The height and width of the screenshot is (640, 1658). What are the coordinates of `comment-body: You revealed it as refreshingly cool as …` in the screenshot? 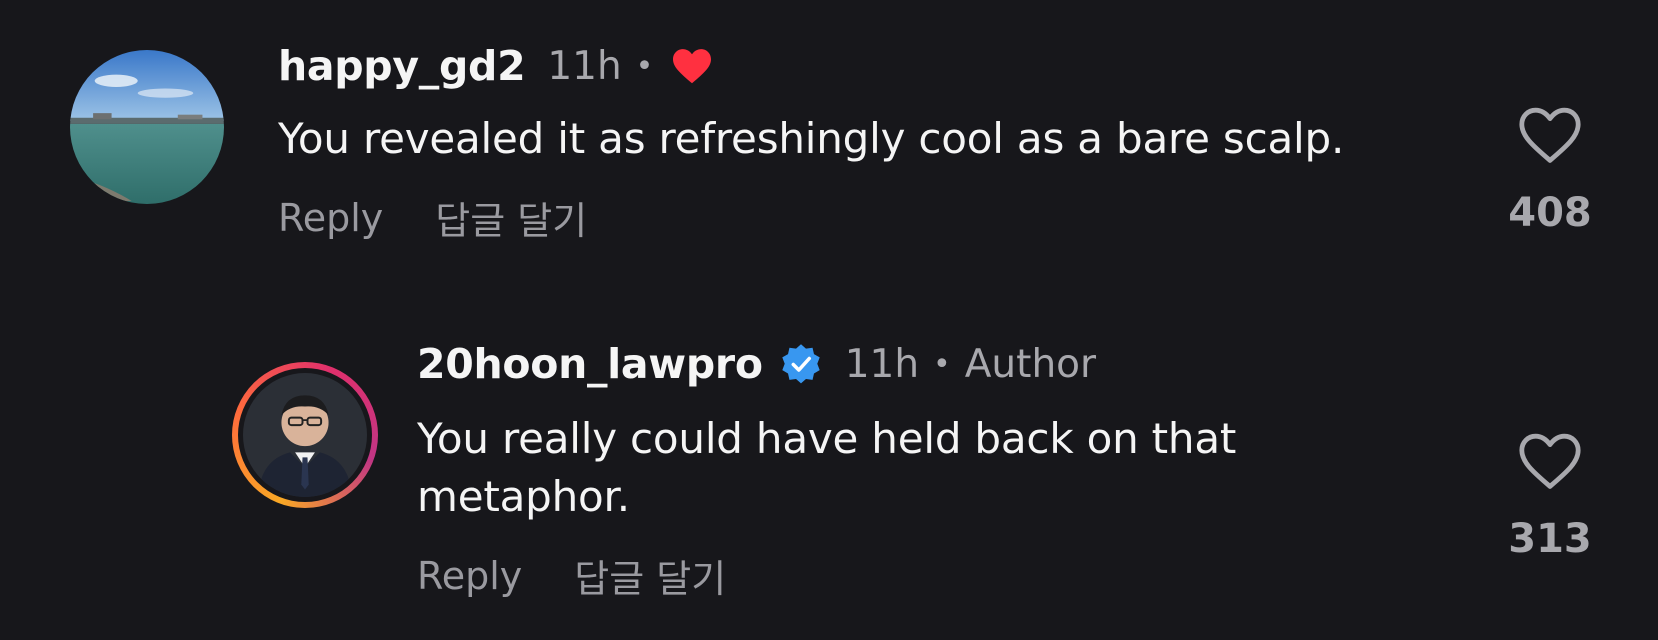 It's located at (868, 139).